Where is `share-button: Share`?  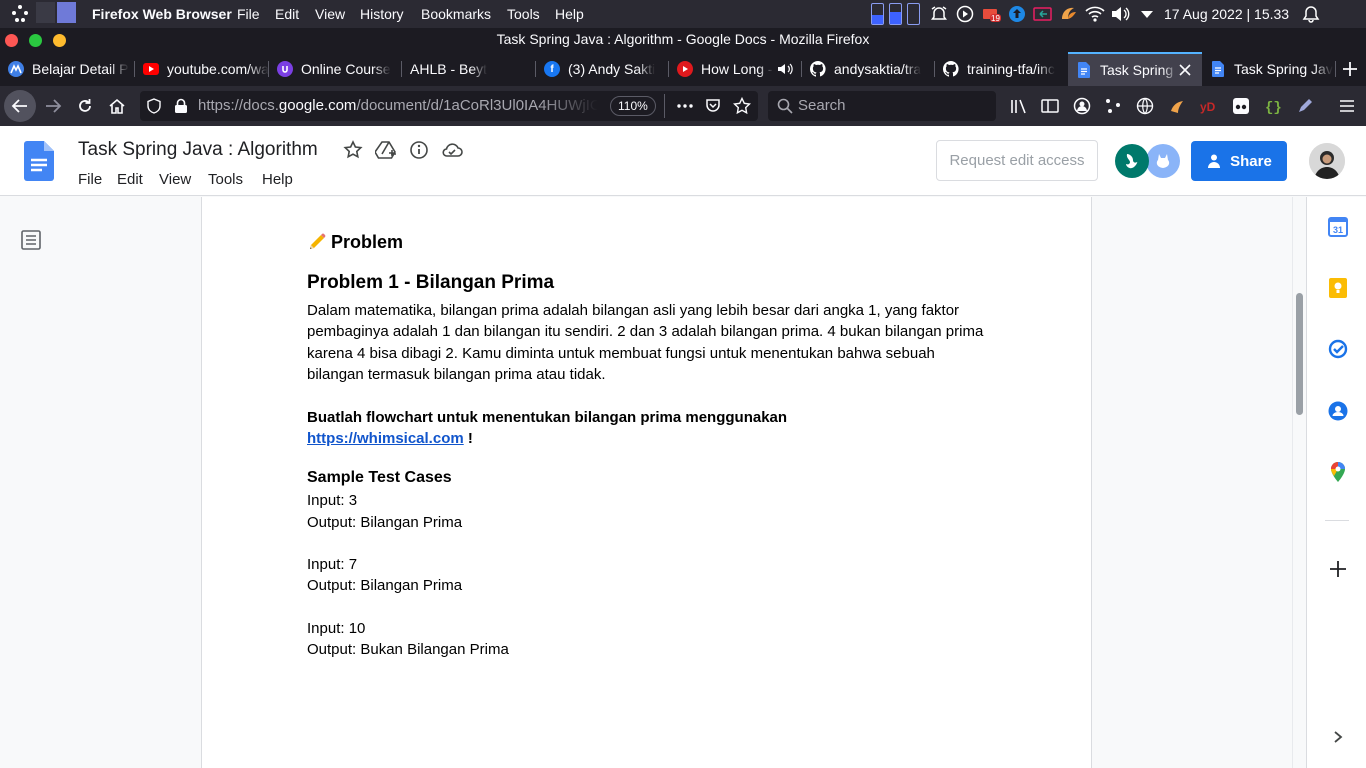
share-button: Share is located at coordinates (1239, 161).